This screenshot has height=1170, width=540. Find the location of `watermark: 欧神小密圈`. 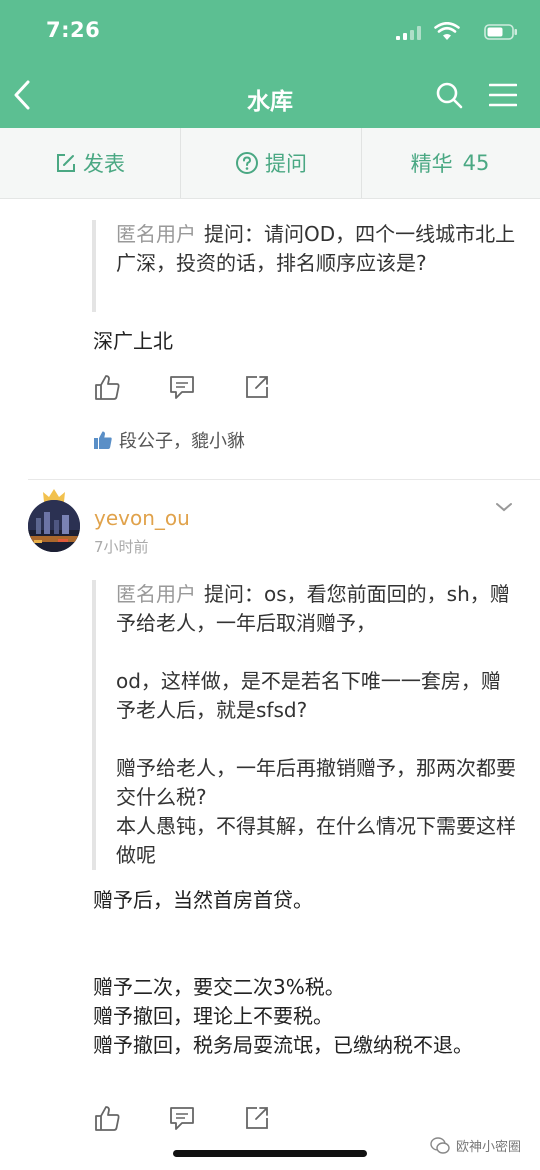

watermark: 欧神小密圈 is located at coordinates (475, 1145).